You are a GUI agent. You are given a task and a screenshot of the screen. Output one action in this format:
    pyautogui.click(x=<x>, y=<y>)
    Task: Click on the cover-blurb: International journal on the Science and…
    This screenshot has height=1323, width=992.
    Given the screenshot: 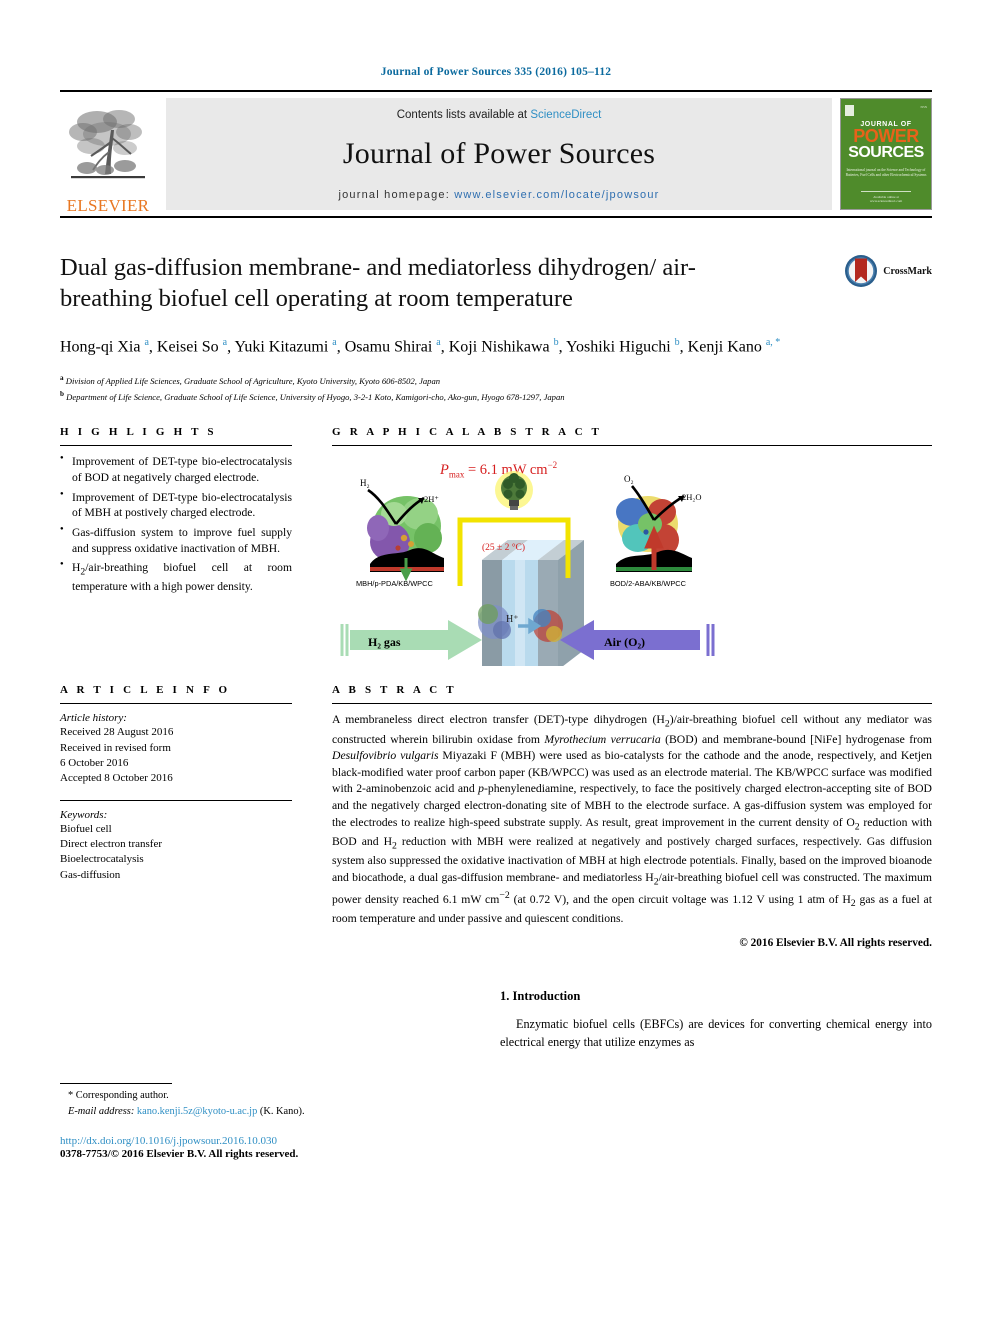 What is the action you would take?
    pyautogui.click(x=886, y=173)
    